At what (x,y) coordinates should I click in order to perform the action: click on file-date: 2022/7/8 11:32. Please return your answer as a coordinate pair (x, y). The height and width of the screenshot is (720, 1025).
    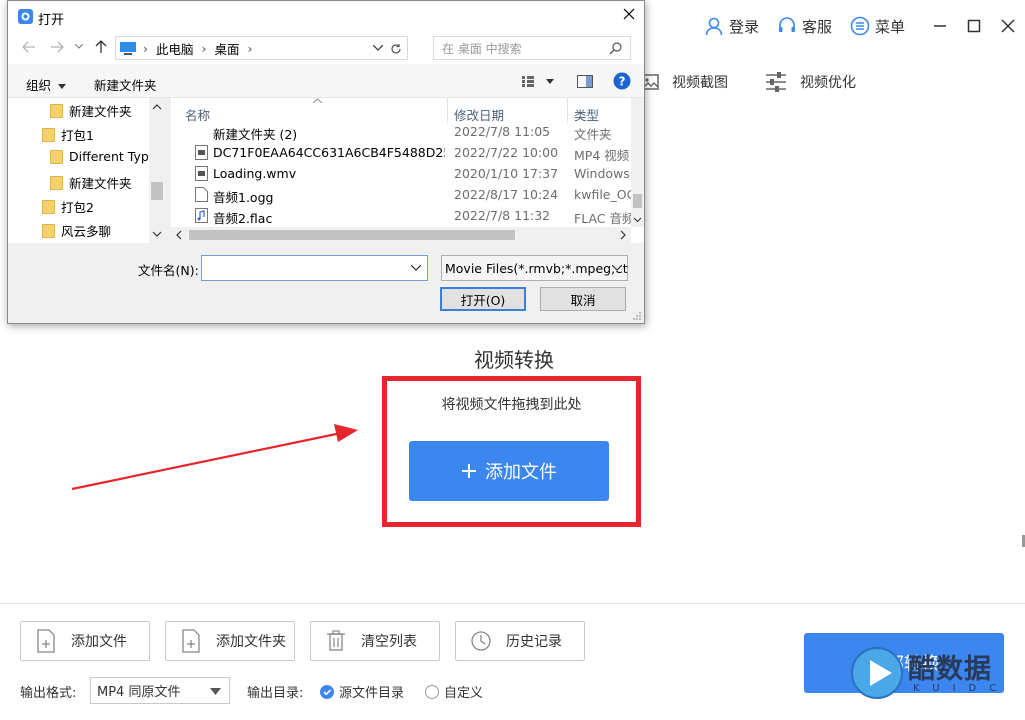
    Looking at the image, I should click on (502, 215).